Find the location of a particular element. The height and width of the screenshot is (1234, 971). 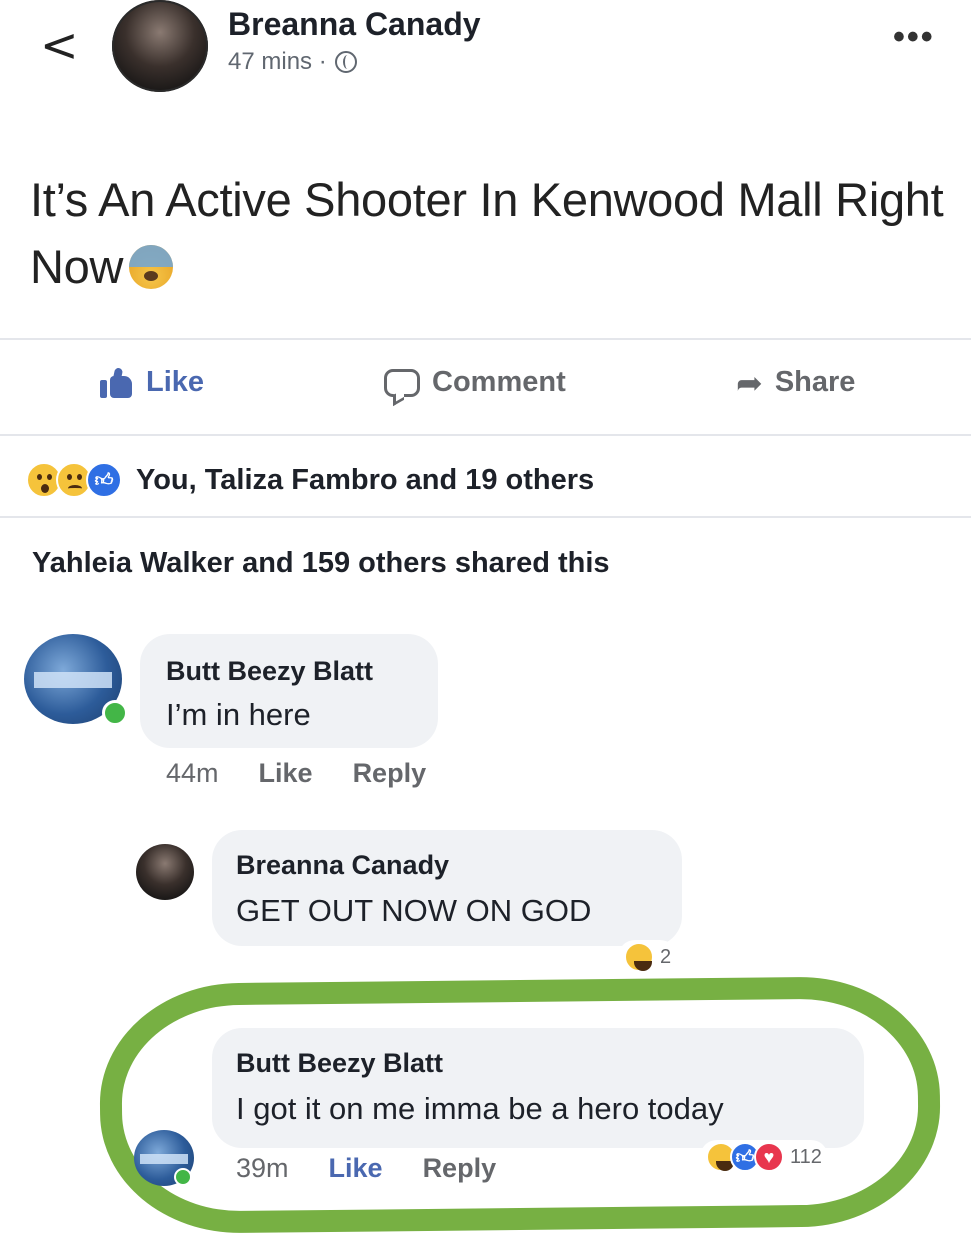

love-reaction-icon: ♥ is located at coordinates (769, 1157).